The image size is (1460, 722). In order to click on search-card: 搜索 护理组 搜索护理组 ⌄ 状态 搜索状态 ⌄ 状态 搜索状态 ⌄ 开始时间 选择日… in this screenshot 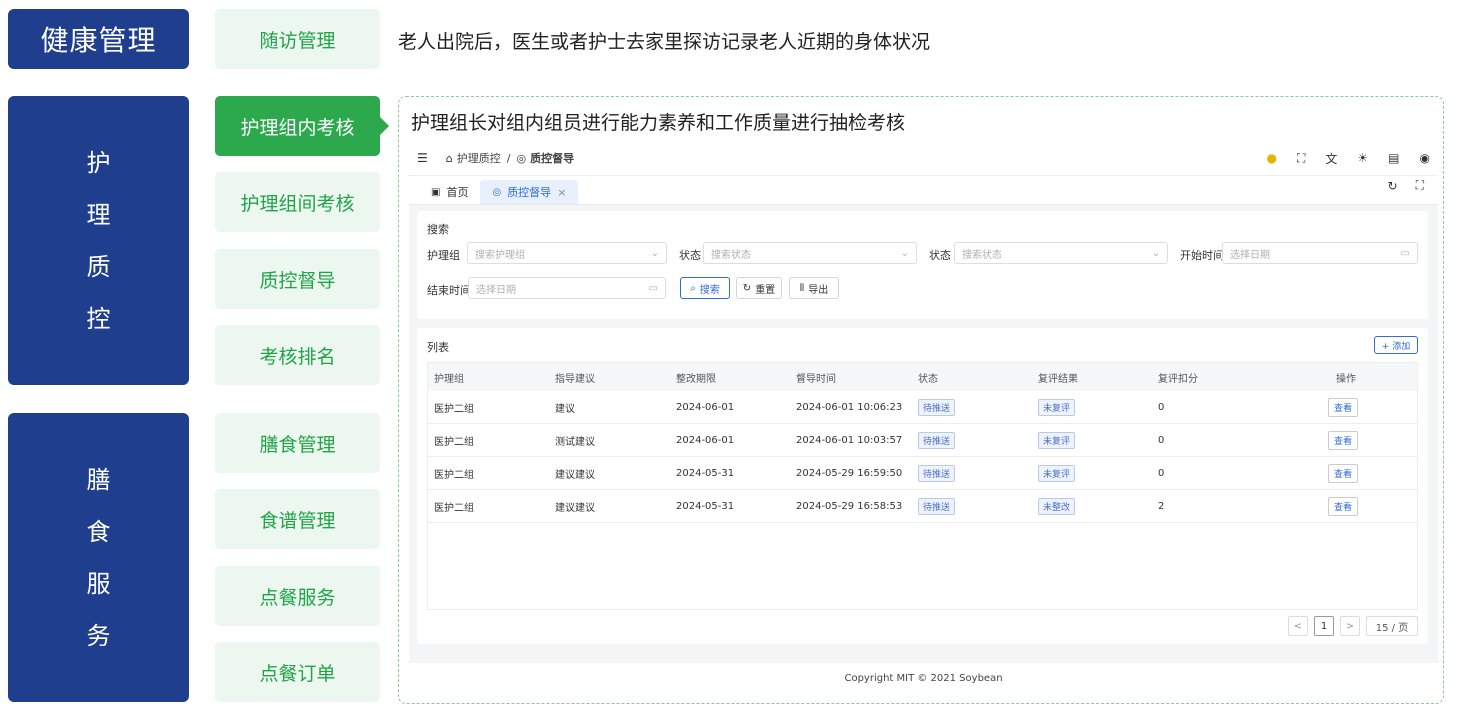, I will do `click(922, 265)`.